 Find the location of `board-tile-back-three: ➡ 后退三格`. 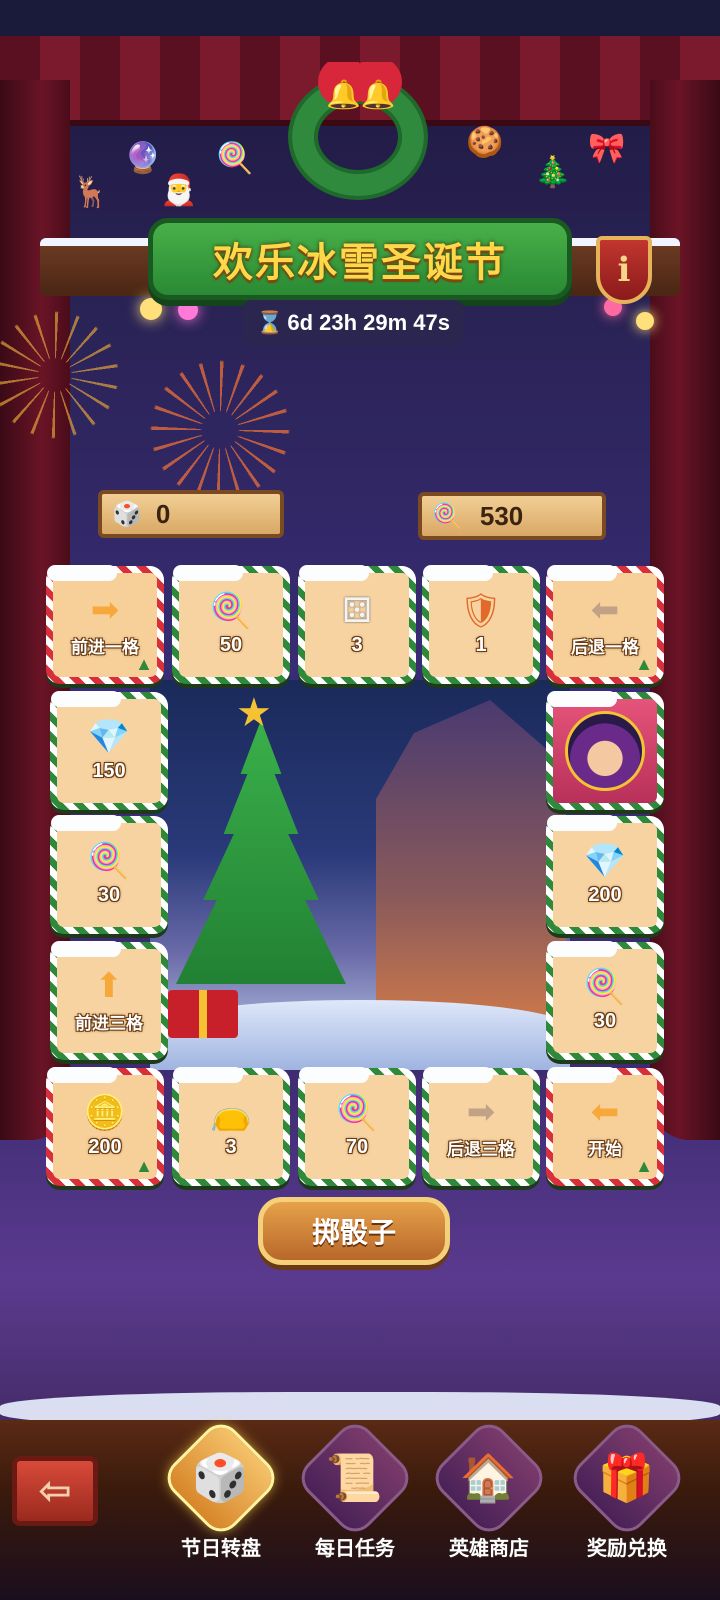

board-tile-back-three: ➡ 后退三格 is located at coordinates (481, 1126).